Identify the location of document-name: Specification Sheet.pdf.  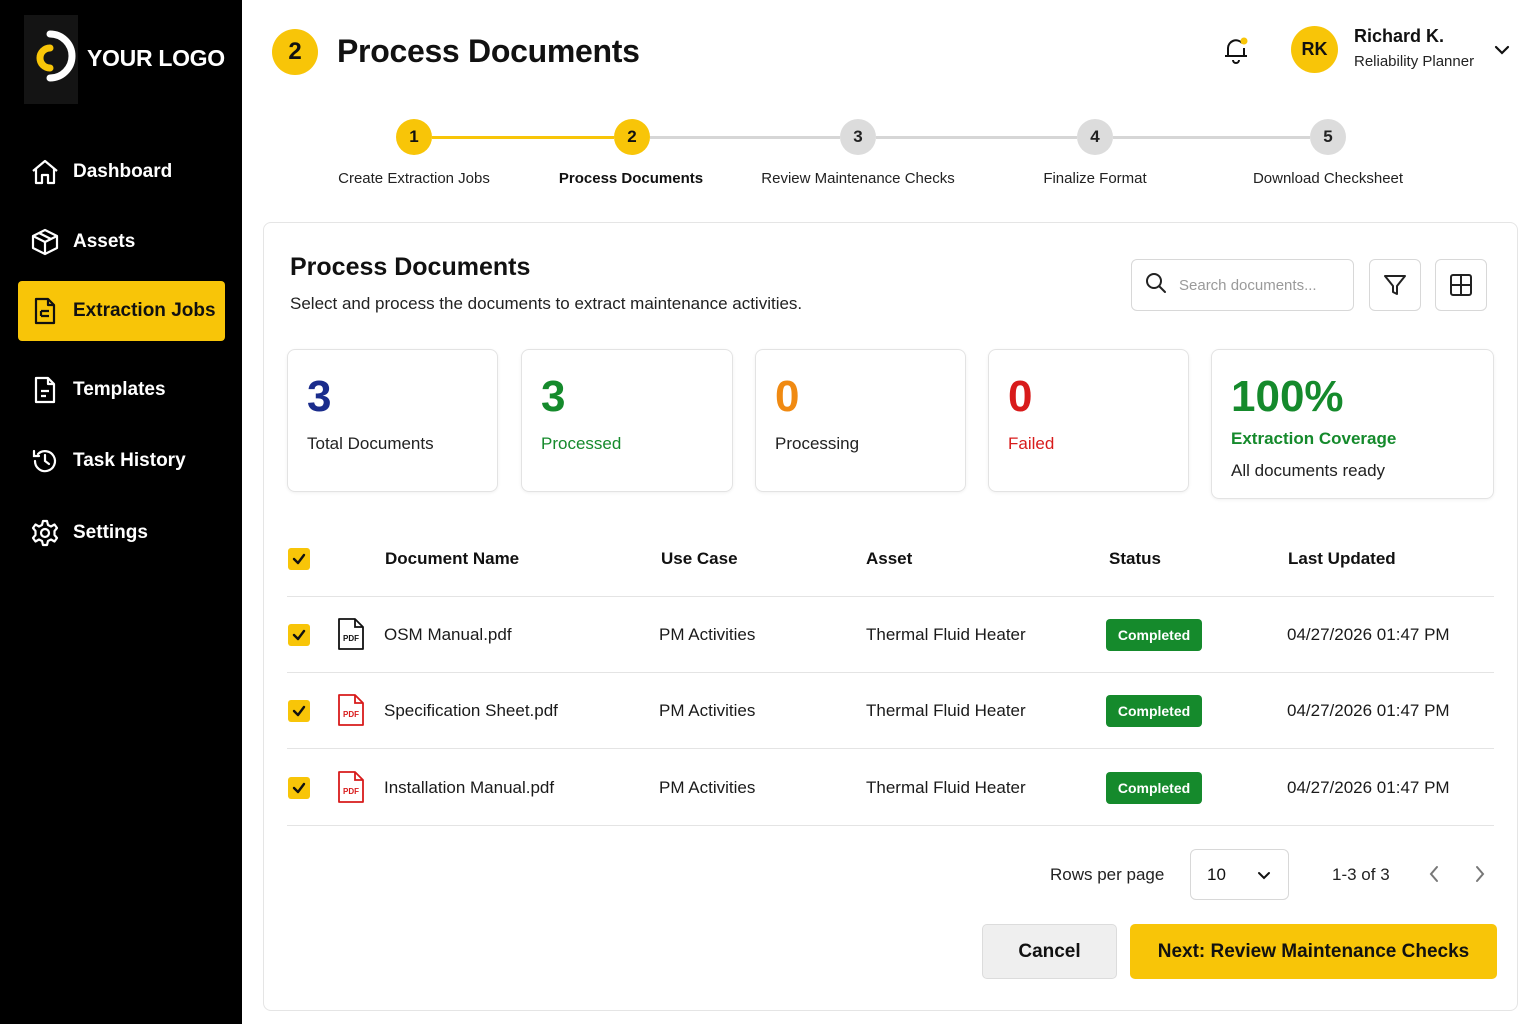
(471, 711).